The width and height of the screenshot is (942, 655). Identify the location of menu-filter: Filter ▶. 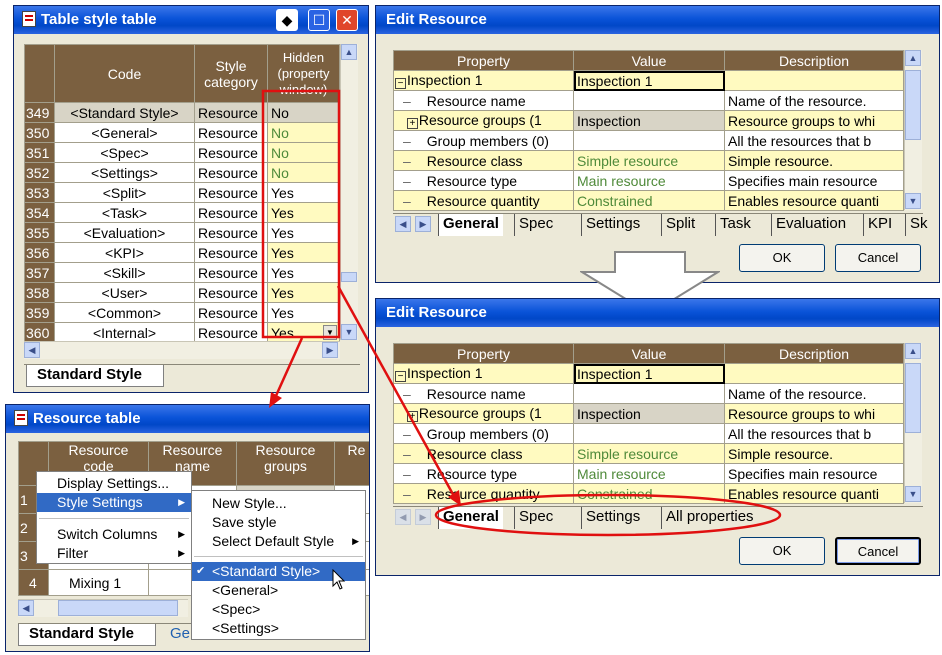
(114, 553).